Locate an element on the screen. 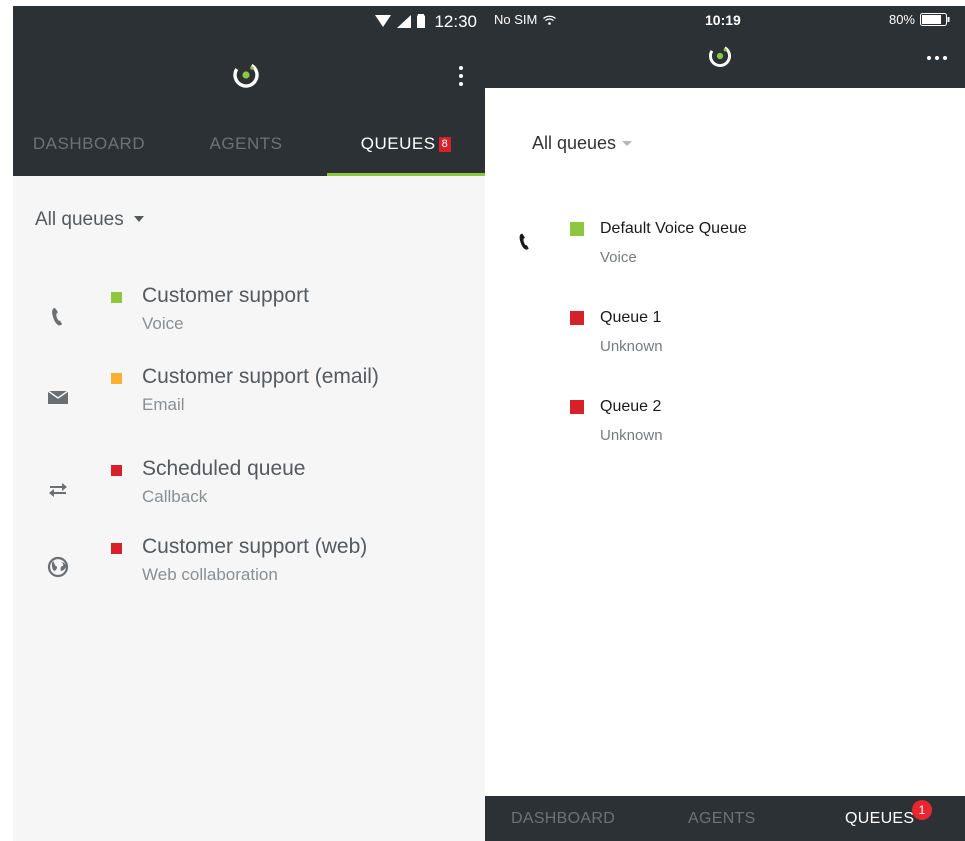 This screenshot has width=965, height=841. queue-name: Customer support is located at coordinates (225, 295).